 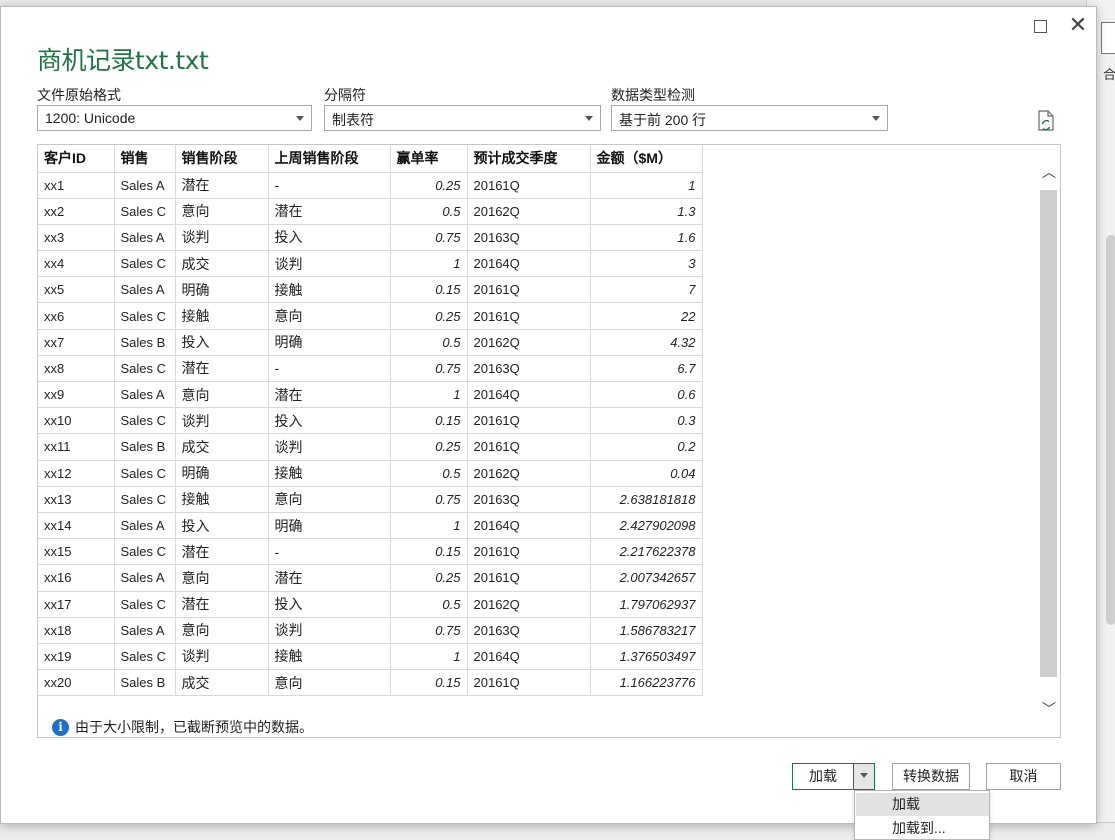 I want to click on customer-id-cell: xx6, so click(x=76, y=316).